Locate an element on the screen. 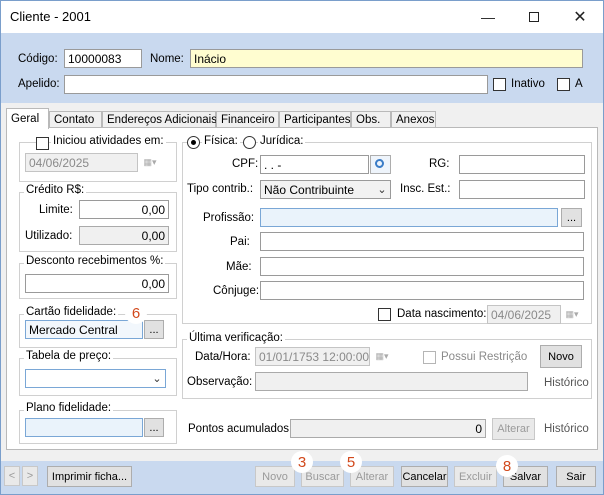 This screenshot has height=495, width=604. conjuge-label: Cônjuge: is located at coordinates (236, 291).